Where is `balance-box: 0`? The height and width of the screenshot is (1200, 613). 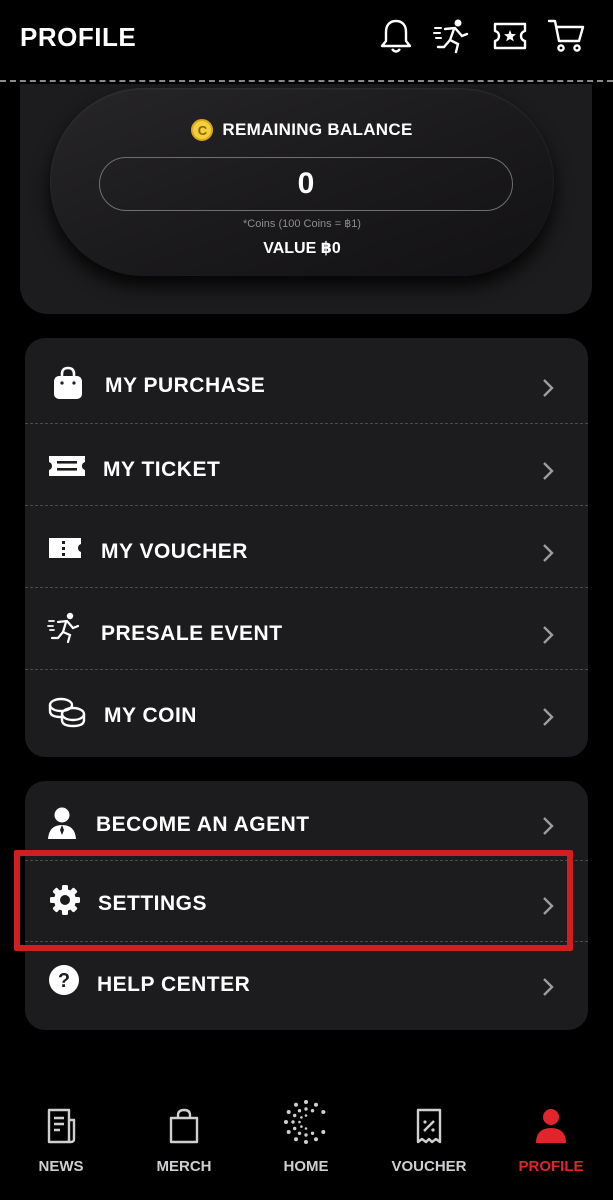
balance-box: 0 is located at coordinates (306, 184).